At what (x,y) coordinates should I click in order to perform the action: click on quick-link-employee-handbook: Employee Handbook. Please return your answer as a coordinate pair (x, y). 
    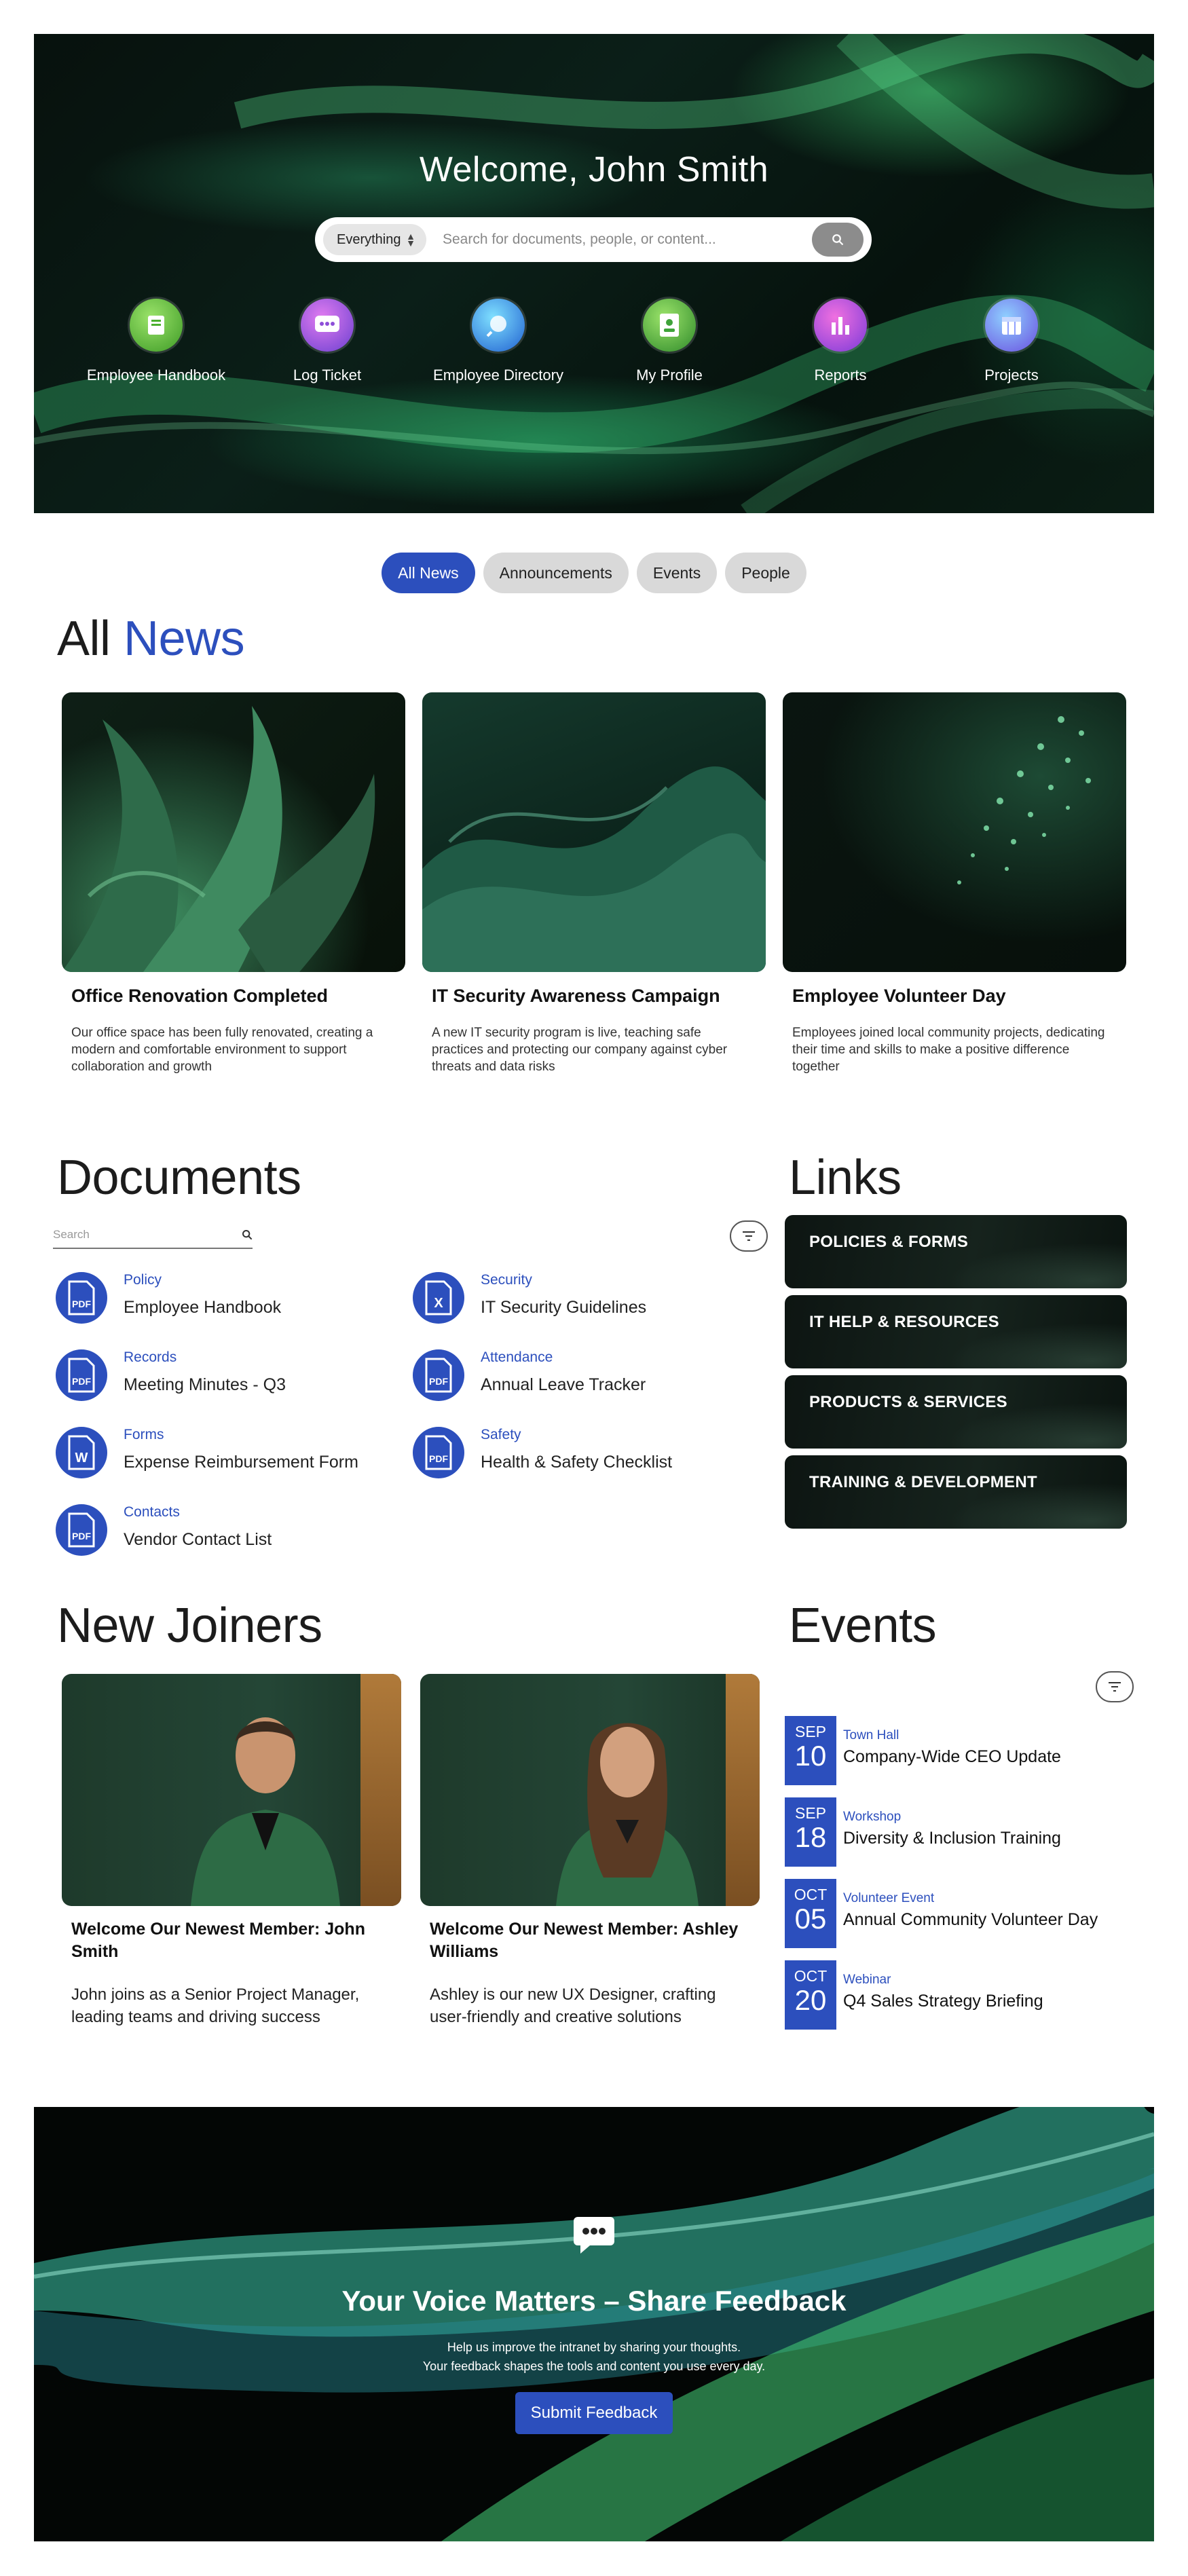
    Looking at the image, I should click on (156, 342).